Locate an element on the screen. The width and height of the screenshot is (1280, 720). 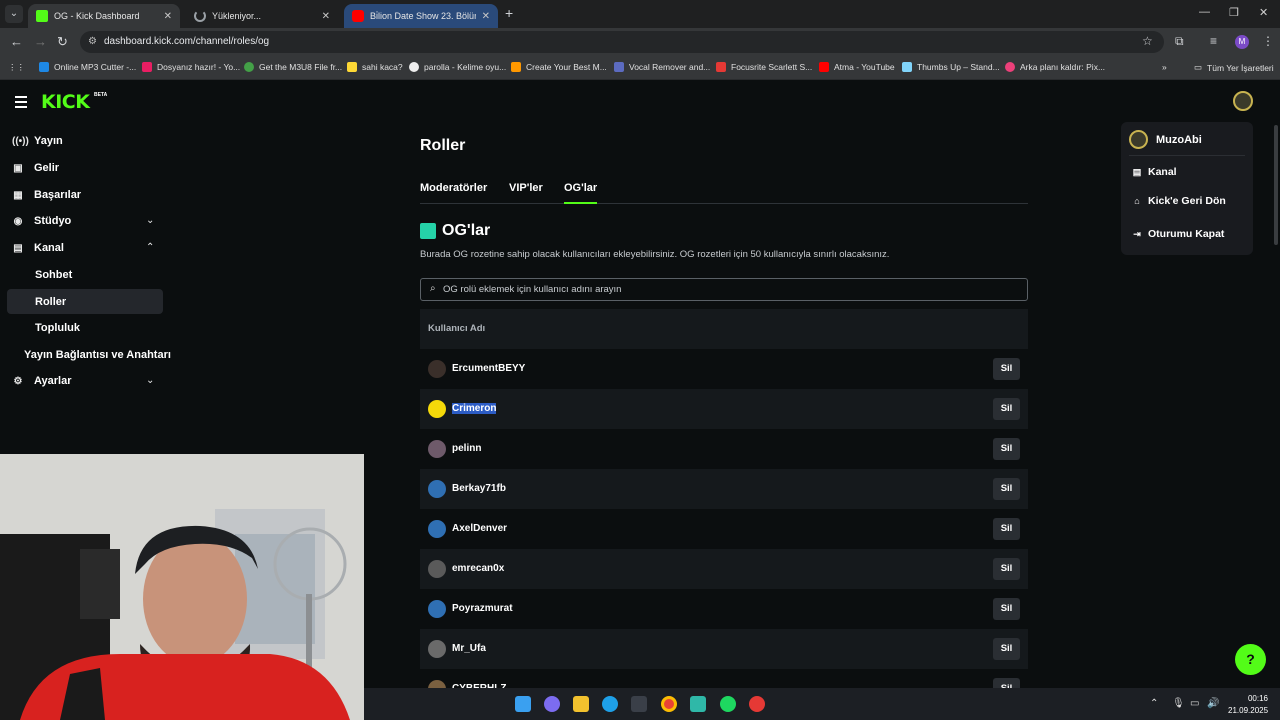
profile-avatar: M is located at coordinates (1242, 42).